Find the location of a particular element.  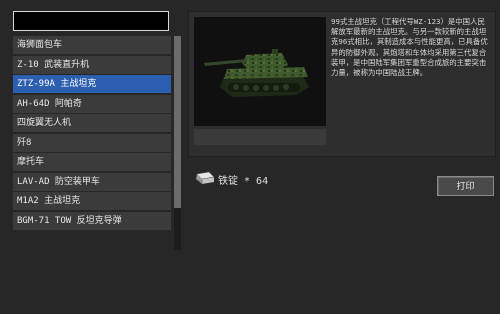

list-item: LAV-AD 防空装甲车 is located at coordinates (92, 181).